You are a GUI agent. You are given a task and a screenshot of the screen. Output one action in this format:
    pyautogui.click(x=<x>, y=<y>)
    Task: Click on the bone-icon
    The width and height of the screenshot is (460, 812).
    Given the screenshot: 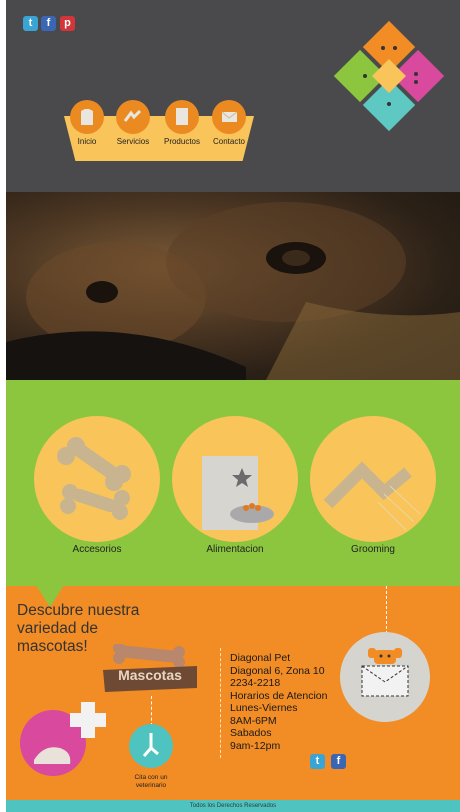 What is the action you would take?
    pyautogui.click(x=94, y=478)
    